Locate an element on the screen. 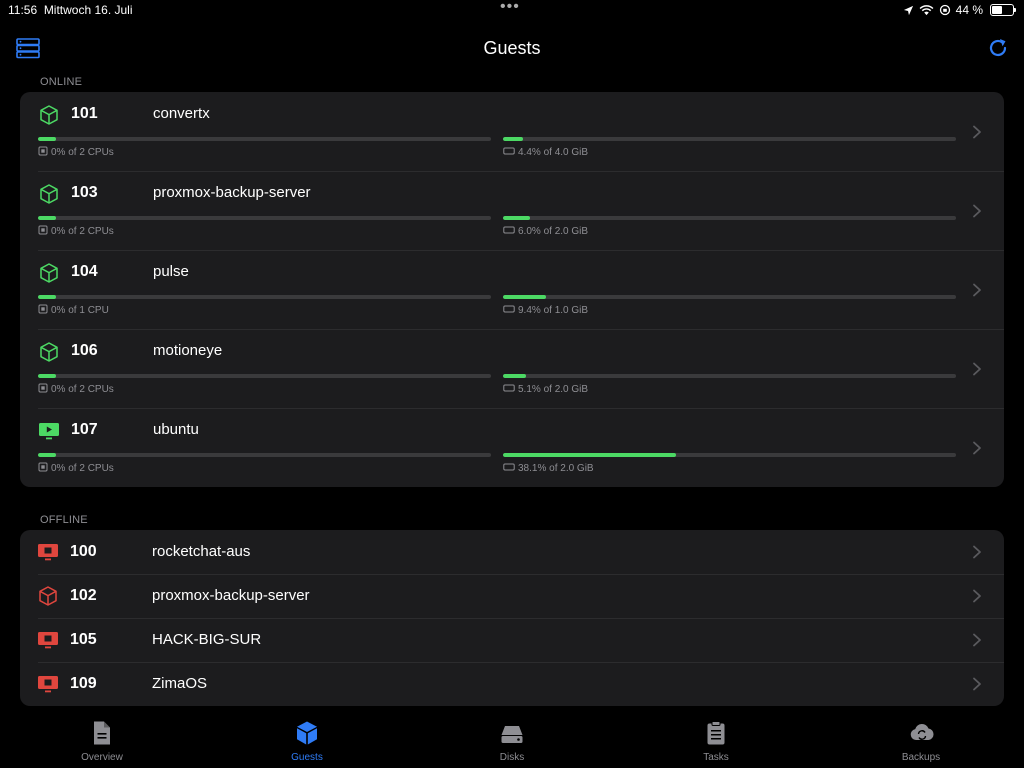 The width and height of the screenshot is (1024, 768). online-guest-row: 107 ubuntu 0% of 2 CPUs 38.1% of 2.0 GiB is located at coordinates (512, 447).